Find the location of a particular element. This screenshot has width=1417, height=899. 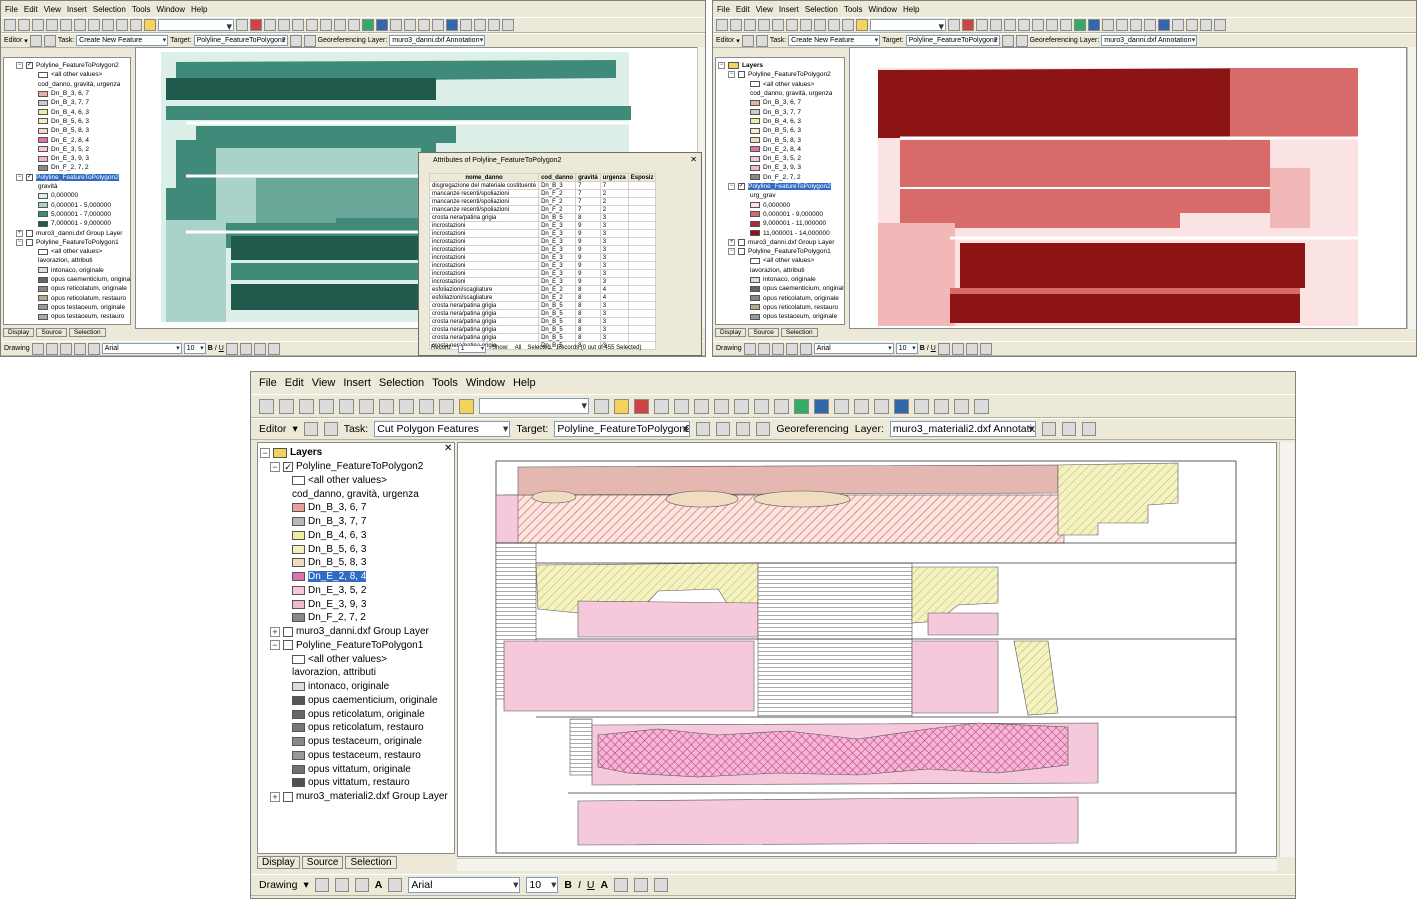

font-color-icon is located at coordinates (943, 348).